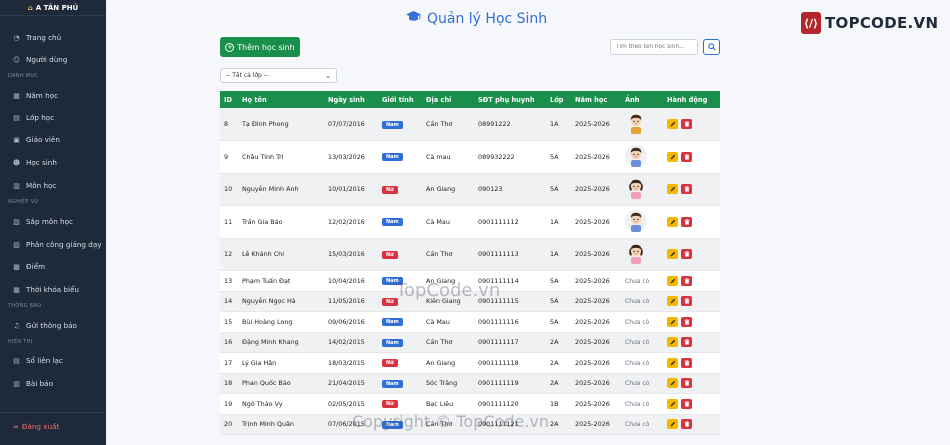 Image resolution: width=950 pixels, height=445 pixels. Describe the element at coordinates (34, 162) in the screenshot. I see `sidebar-item-5: ☻ Học sinh` at that location.